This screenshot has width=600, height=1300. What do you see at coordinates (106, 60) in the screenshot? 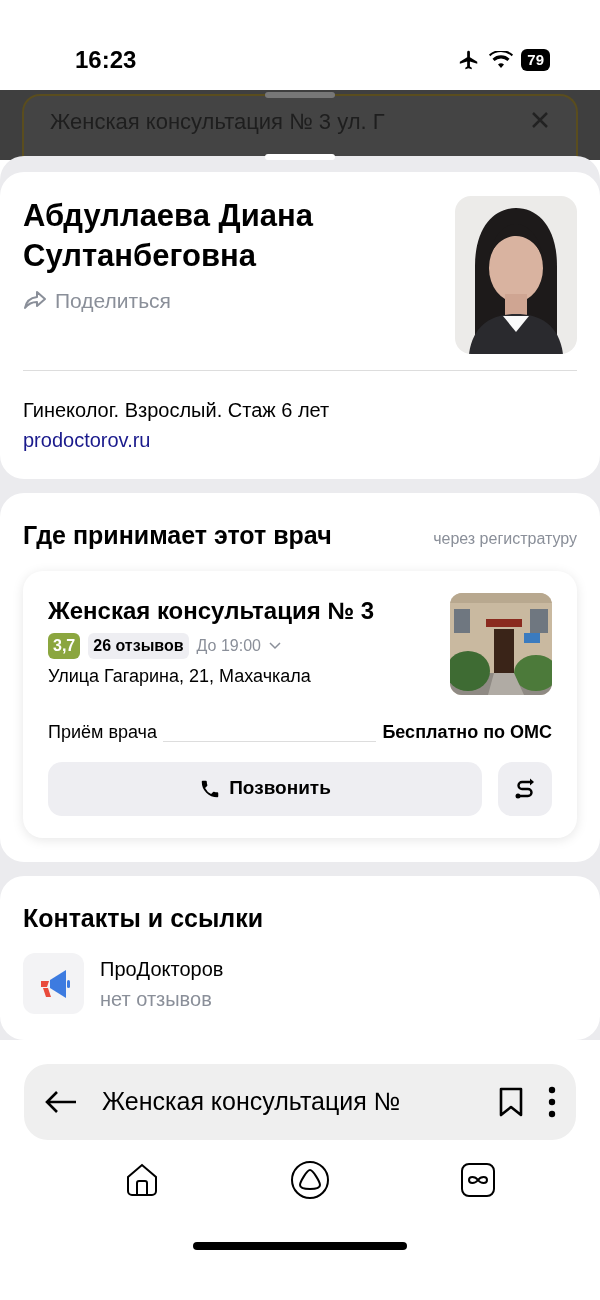
I see `clock: 16:23` at bounding box center [106, 60].